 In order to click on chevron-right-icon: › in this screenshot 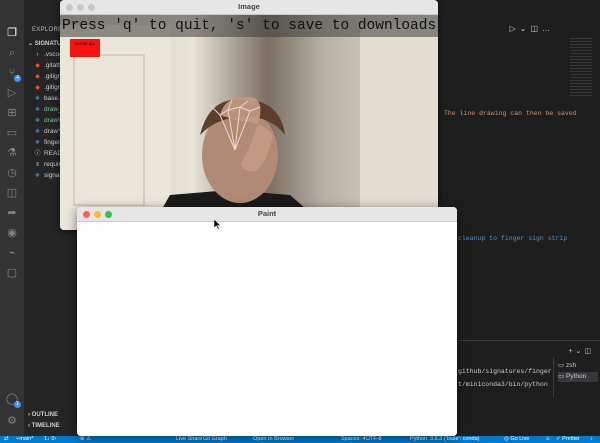, I will do `click(37, 55)`.